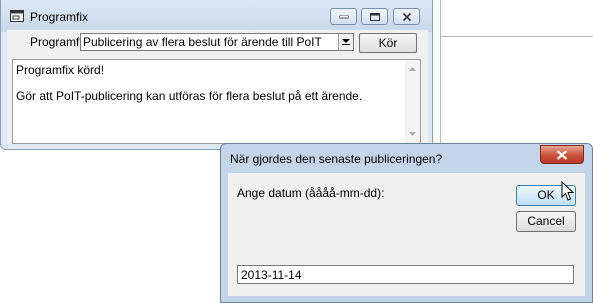 Image resolution: width=593 pixels, height=303 pixels. Describe the element at coordinates (412, 101) in the screenshot. I see `vertical-scrollbar` at that location.